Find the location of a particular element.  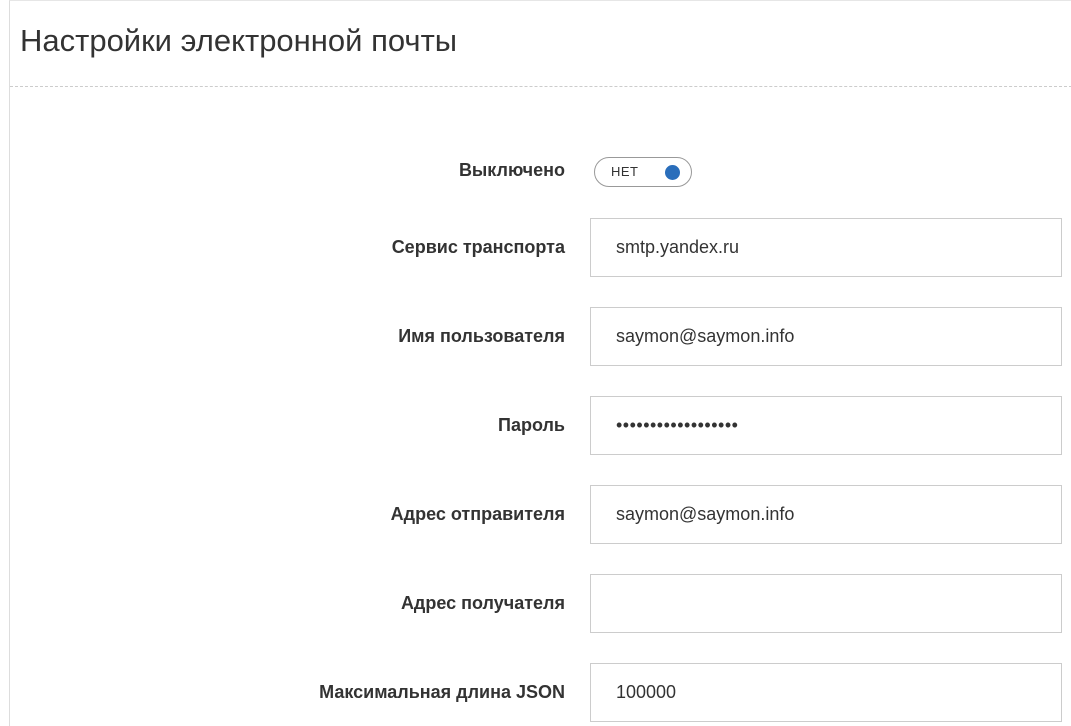

panel-header: Настройки электронной почты is located at coordinates (540, 44).